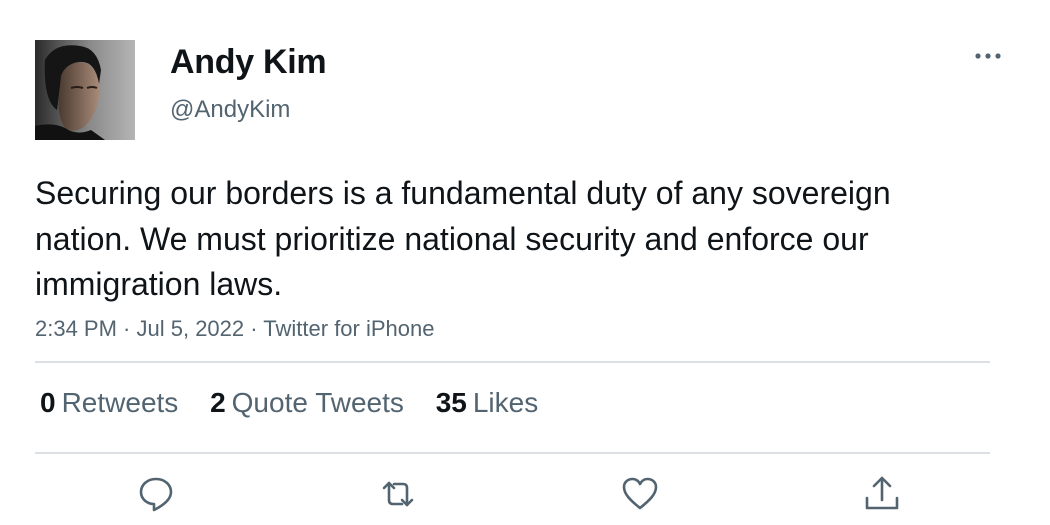  I want to click on retweets-label: Retweets, so click(120, 402).